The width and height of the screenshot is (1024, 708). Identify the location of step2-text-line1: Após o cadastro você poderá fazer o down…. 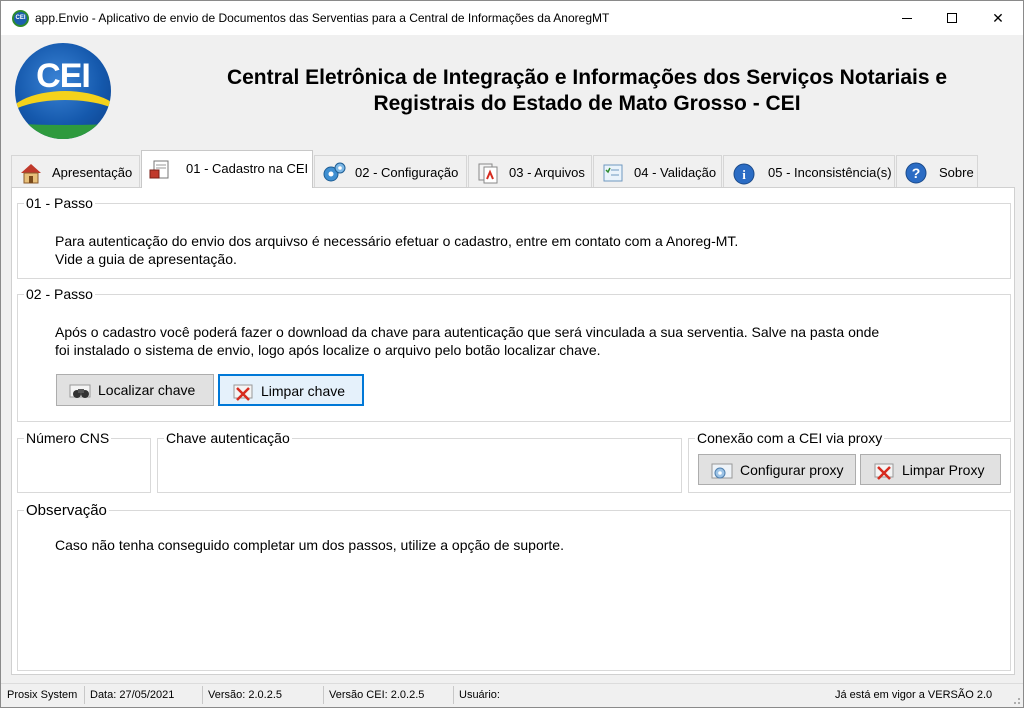
(467, 332).